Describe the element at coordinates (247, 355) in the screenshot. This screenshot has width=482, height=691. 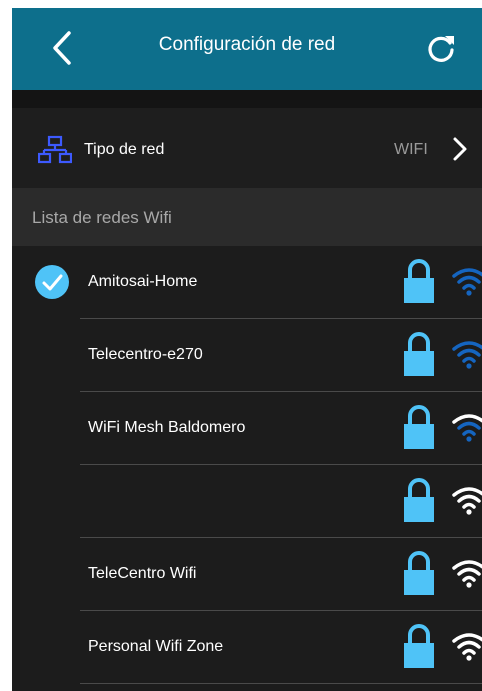
I see `wifi-row: Telecentro-e270` at that location.